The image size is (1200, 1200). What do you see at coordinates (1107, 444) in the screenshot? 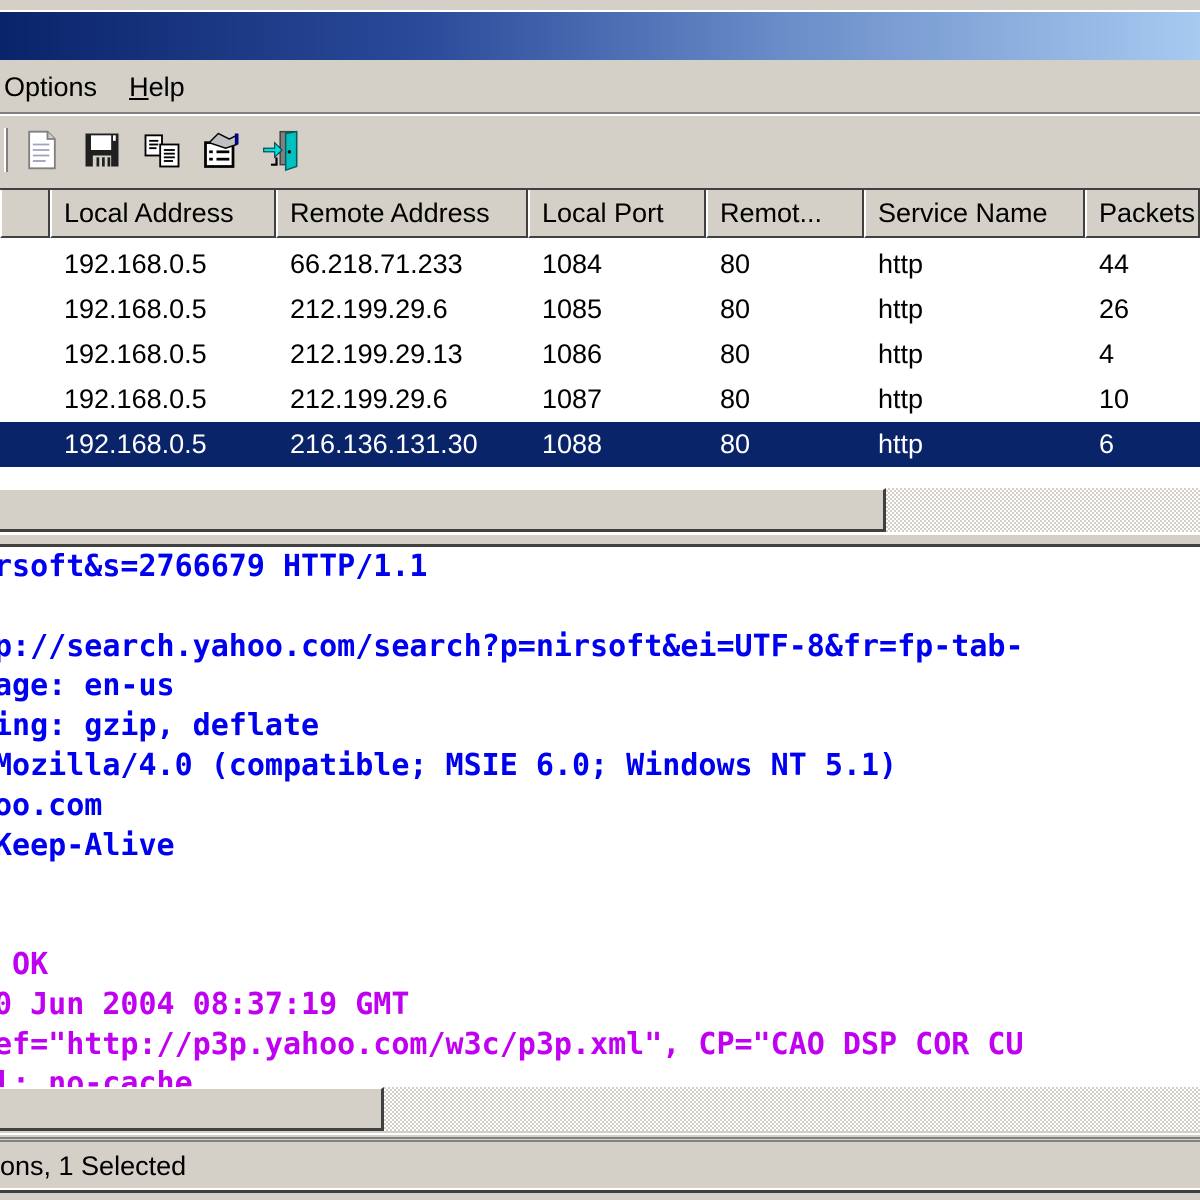
I see `cell-packets: 6` at bounding box center [1107, 444].